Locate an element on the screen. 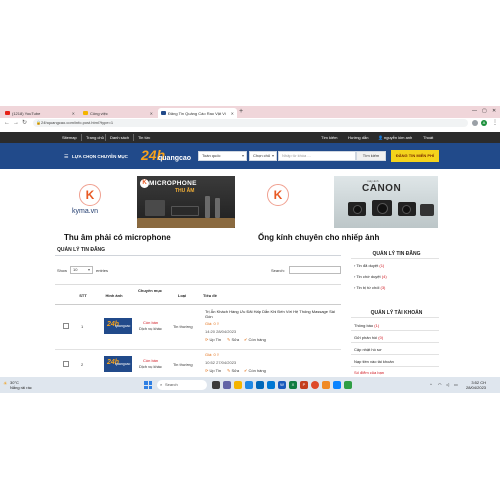 This screenshot has height=500, width=500. pencil-icon: ✎ is located at coordinates (229, 339).